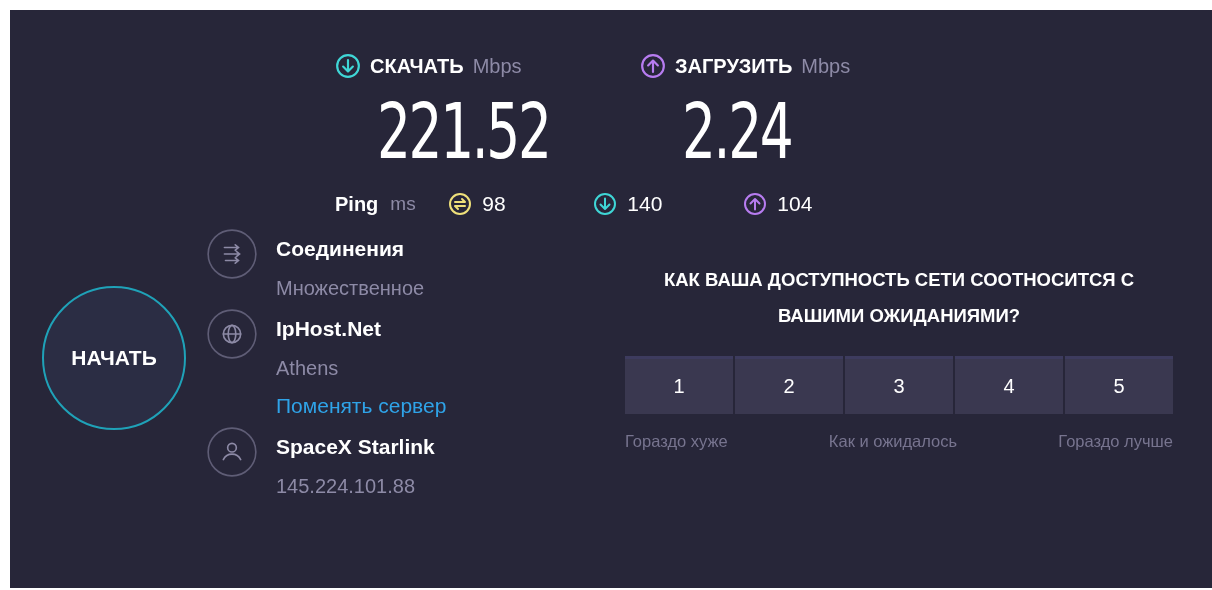 The image size is (1212, 590). Describe the element at coordinates (494, 204) in the screenshot. I see `ping-value: 98` at that location.